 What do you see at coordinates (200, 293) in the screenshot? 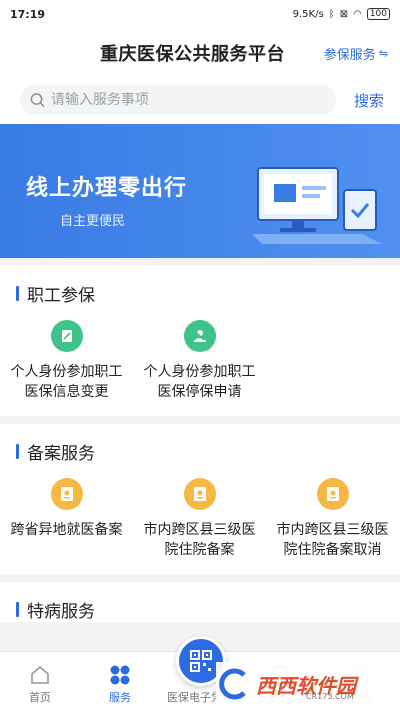
I see `section-title: 职工参保` at bounding box center [200, 293].